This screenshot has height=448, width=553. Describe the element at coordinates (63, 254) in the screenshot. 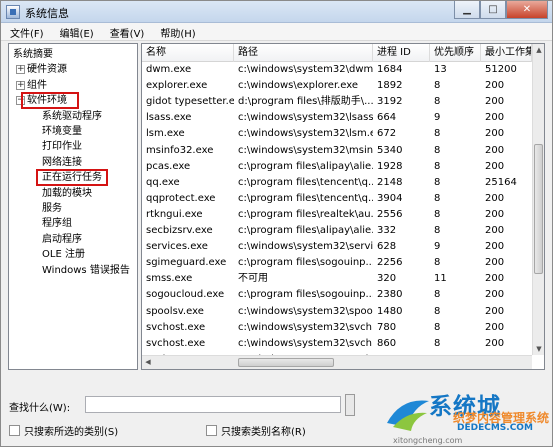

I see `tree-item: OLE 注册` at that location.